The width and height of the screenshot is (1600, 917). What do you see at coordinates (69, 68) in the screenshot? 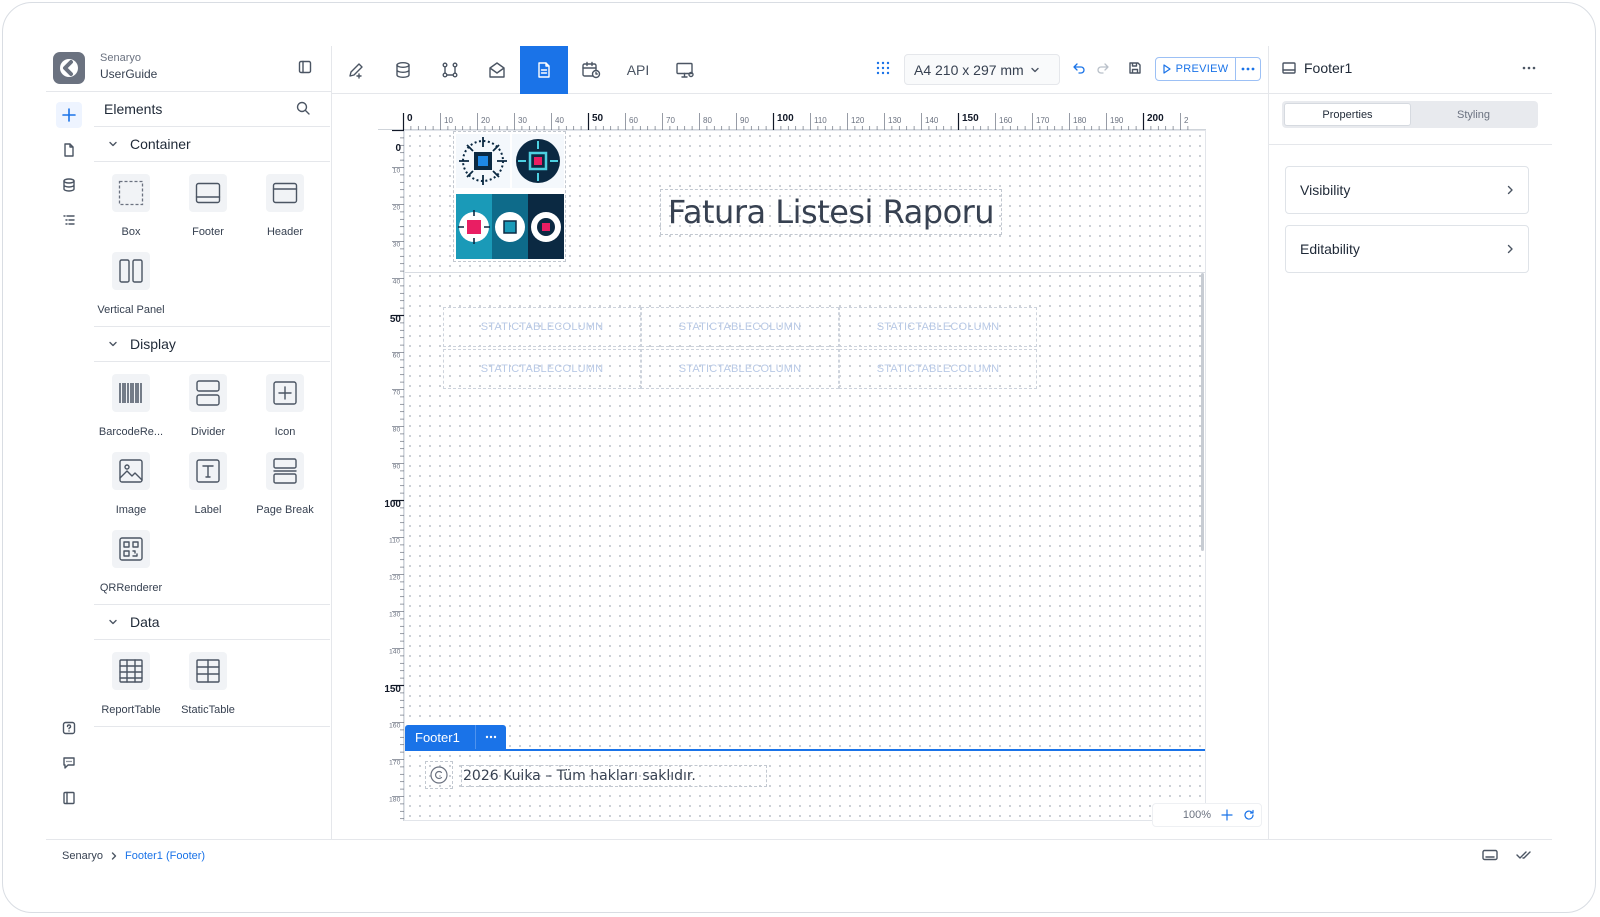
I see `app-logo` at bounding box center [69, 68].